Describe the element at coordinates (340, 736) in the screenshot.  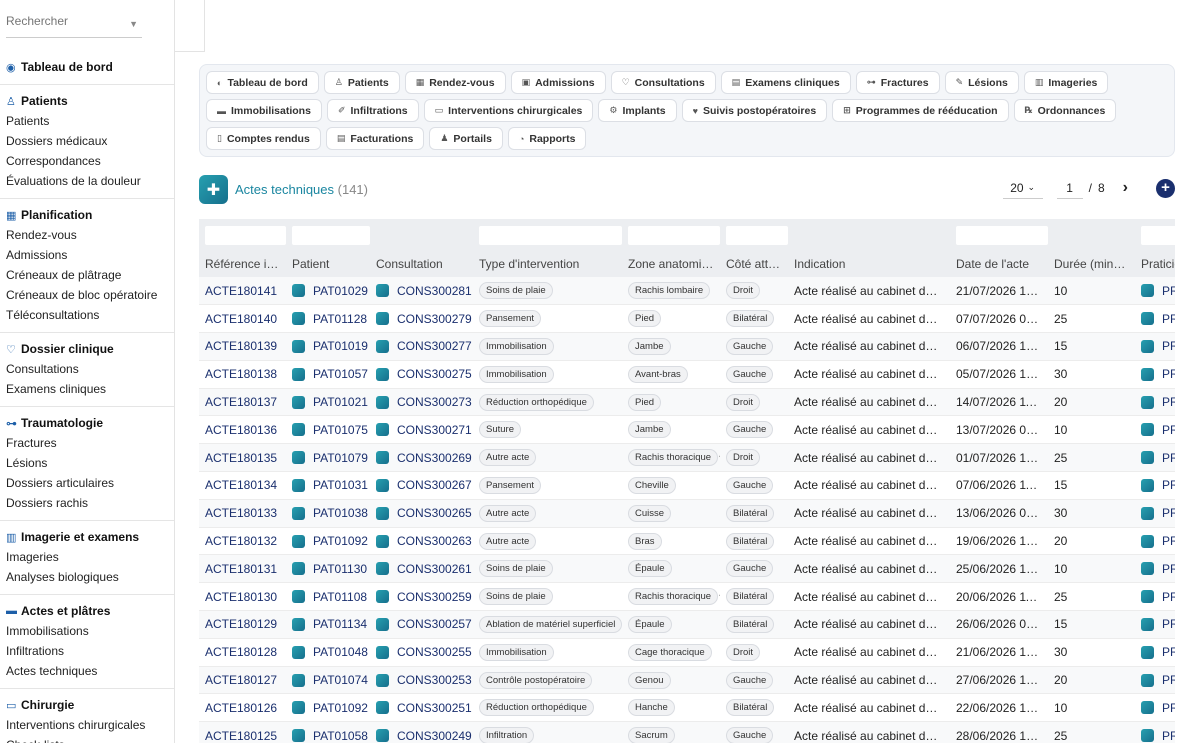
I see `record-link-text: PAT01058` at that location.